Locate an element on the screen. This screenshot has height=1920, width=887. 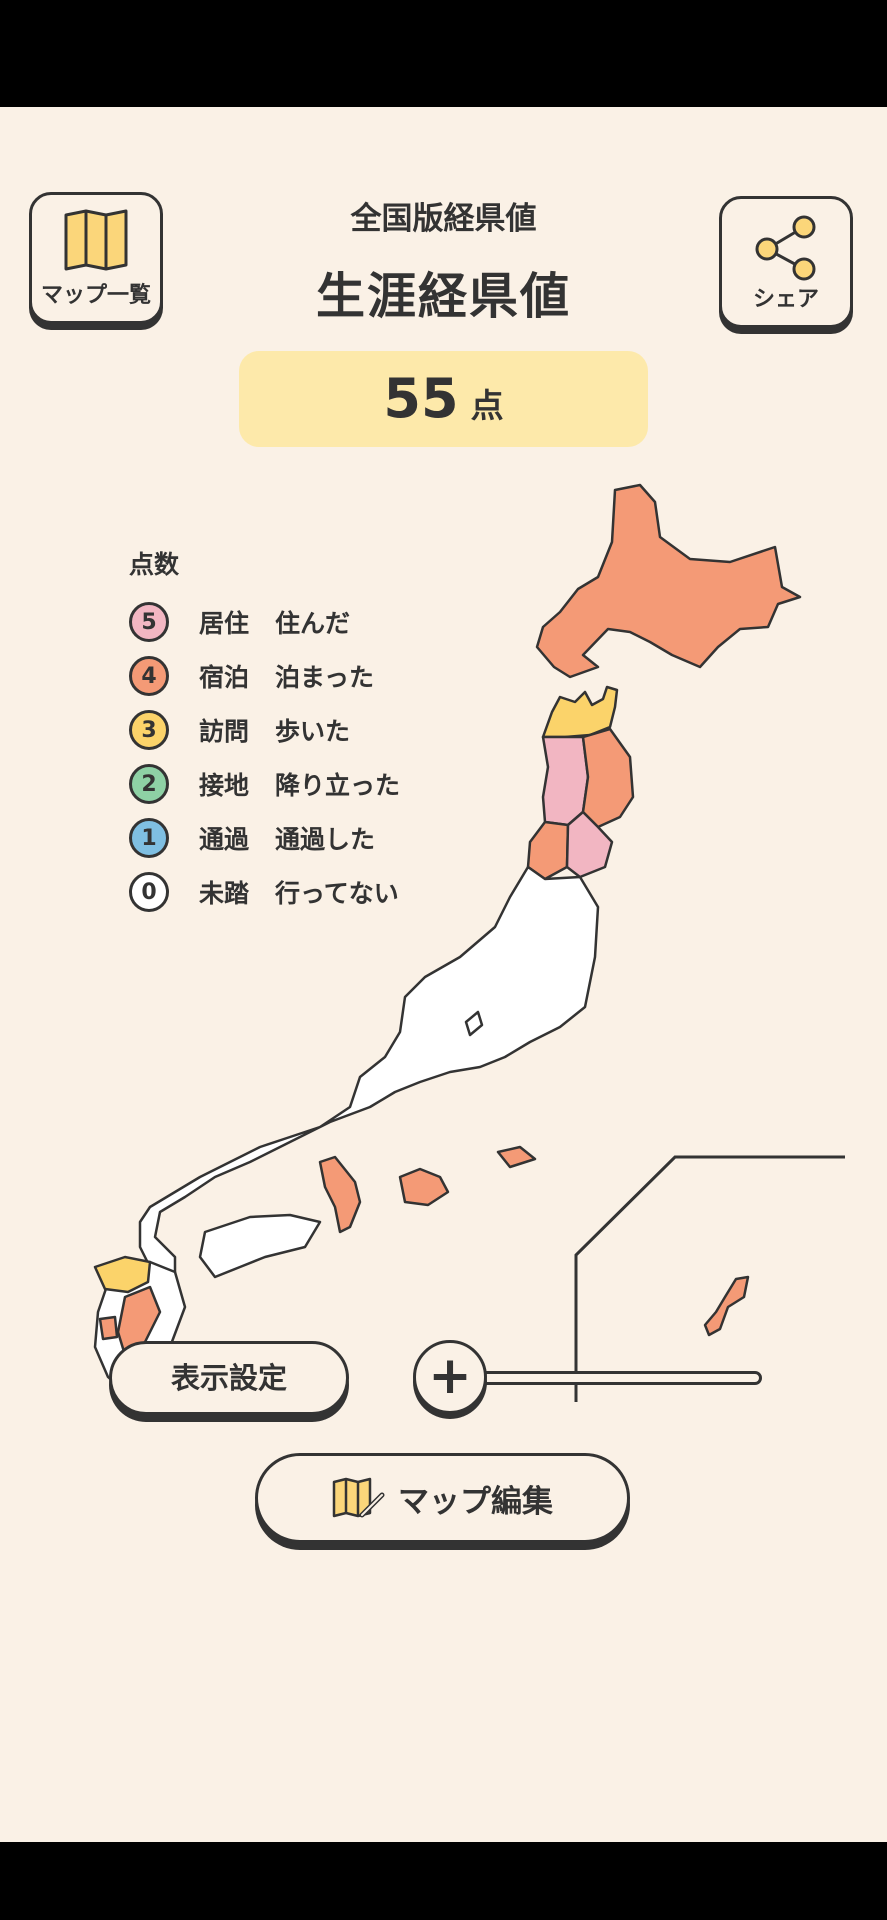
legend-score-badge: 0 is located at coordinates (149, 892).